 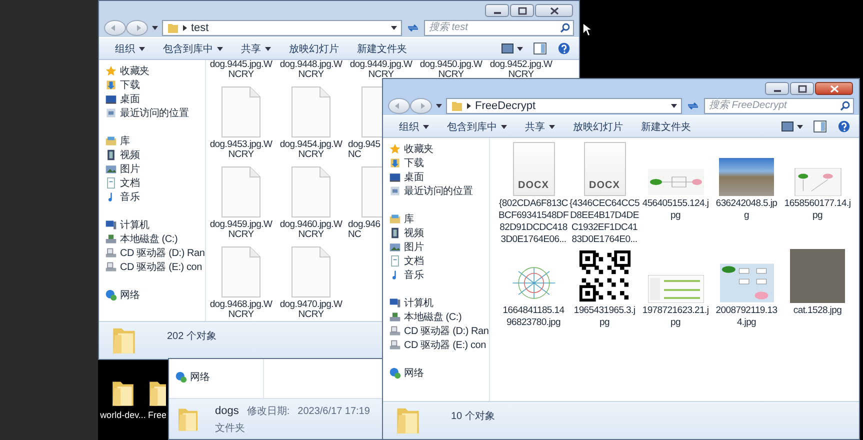 I want to click on file-name: dog.9450.jpg.W NCRY, so click(x=451, y=70).